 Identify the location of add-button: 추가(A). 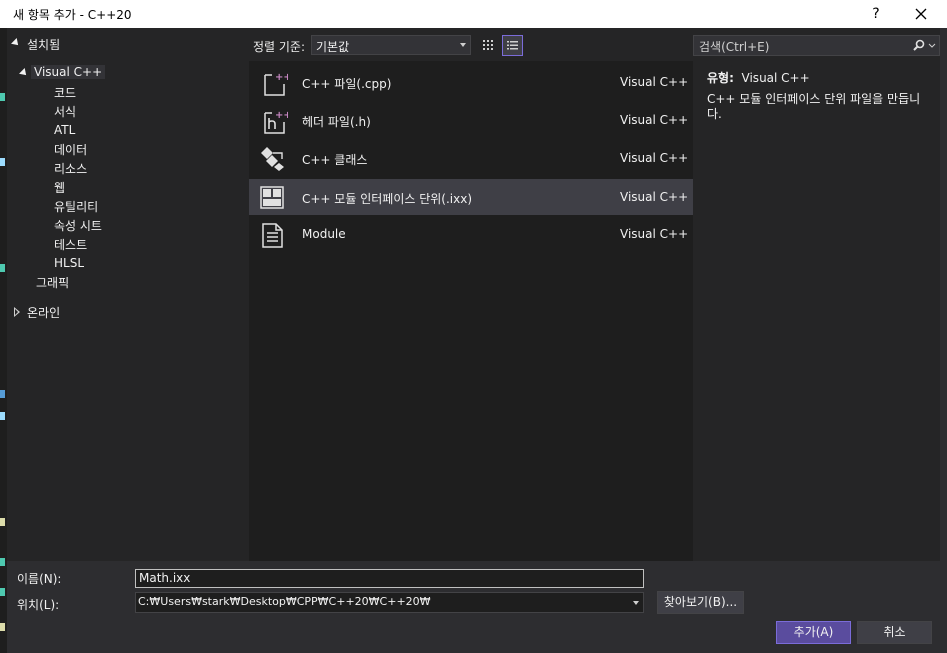
(813, 632).